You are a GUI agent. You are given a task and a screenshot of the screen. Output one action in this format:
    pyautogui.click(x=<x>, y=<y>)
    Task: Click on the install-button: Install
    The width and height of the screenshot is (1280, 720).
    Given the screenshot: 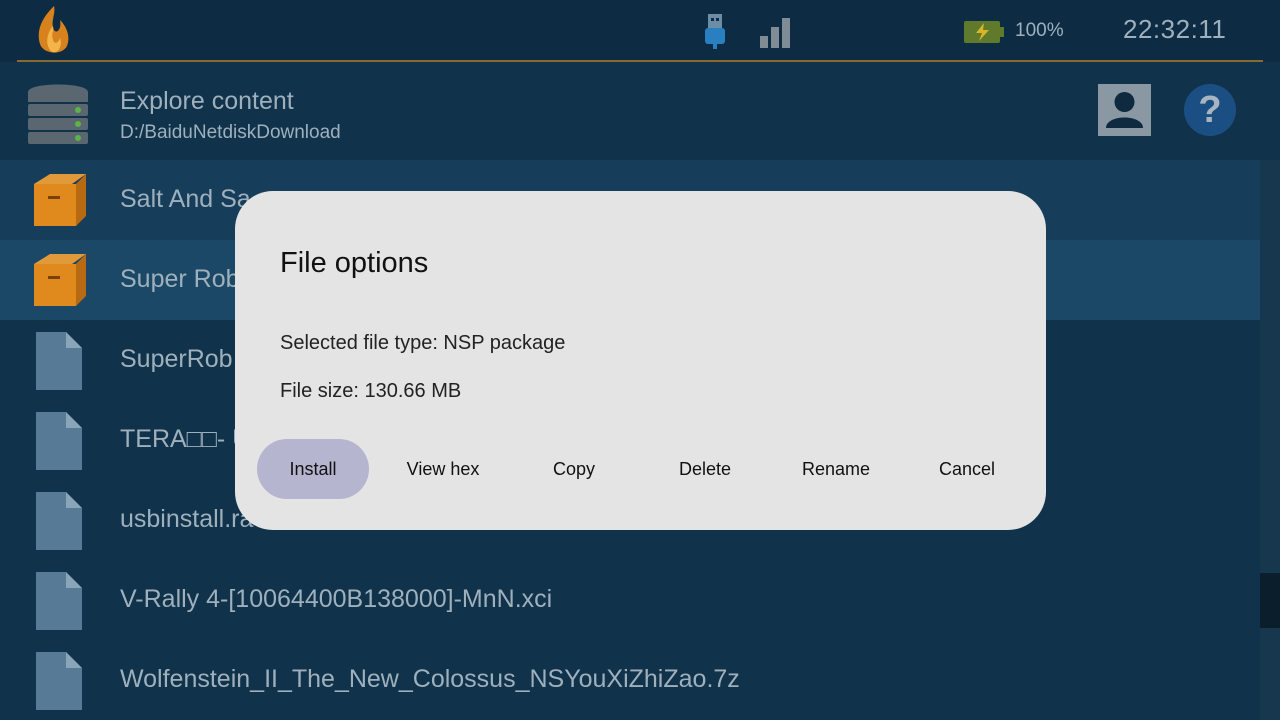 What is the action you would take?
    pyautogui.click(x=313, y=469)
    